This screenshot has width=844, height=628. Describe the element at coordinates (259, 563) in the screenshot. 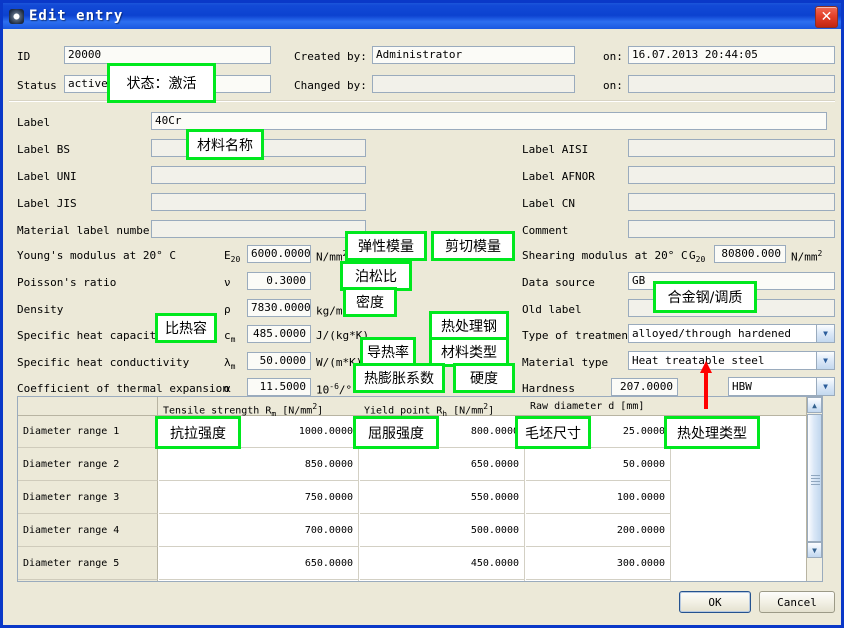

I see `table-cell-tensile: 650.0000` at that location.